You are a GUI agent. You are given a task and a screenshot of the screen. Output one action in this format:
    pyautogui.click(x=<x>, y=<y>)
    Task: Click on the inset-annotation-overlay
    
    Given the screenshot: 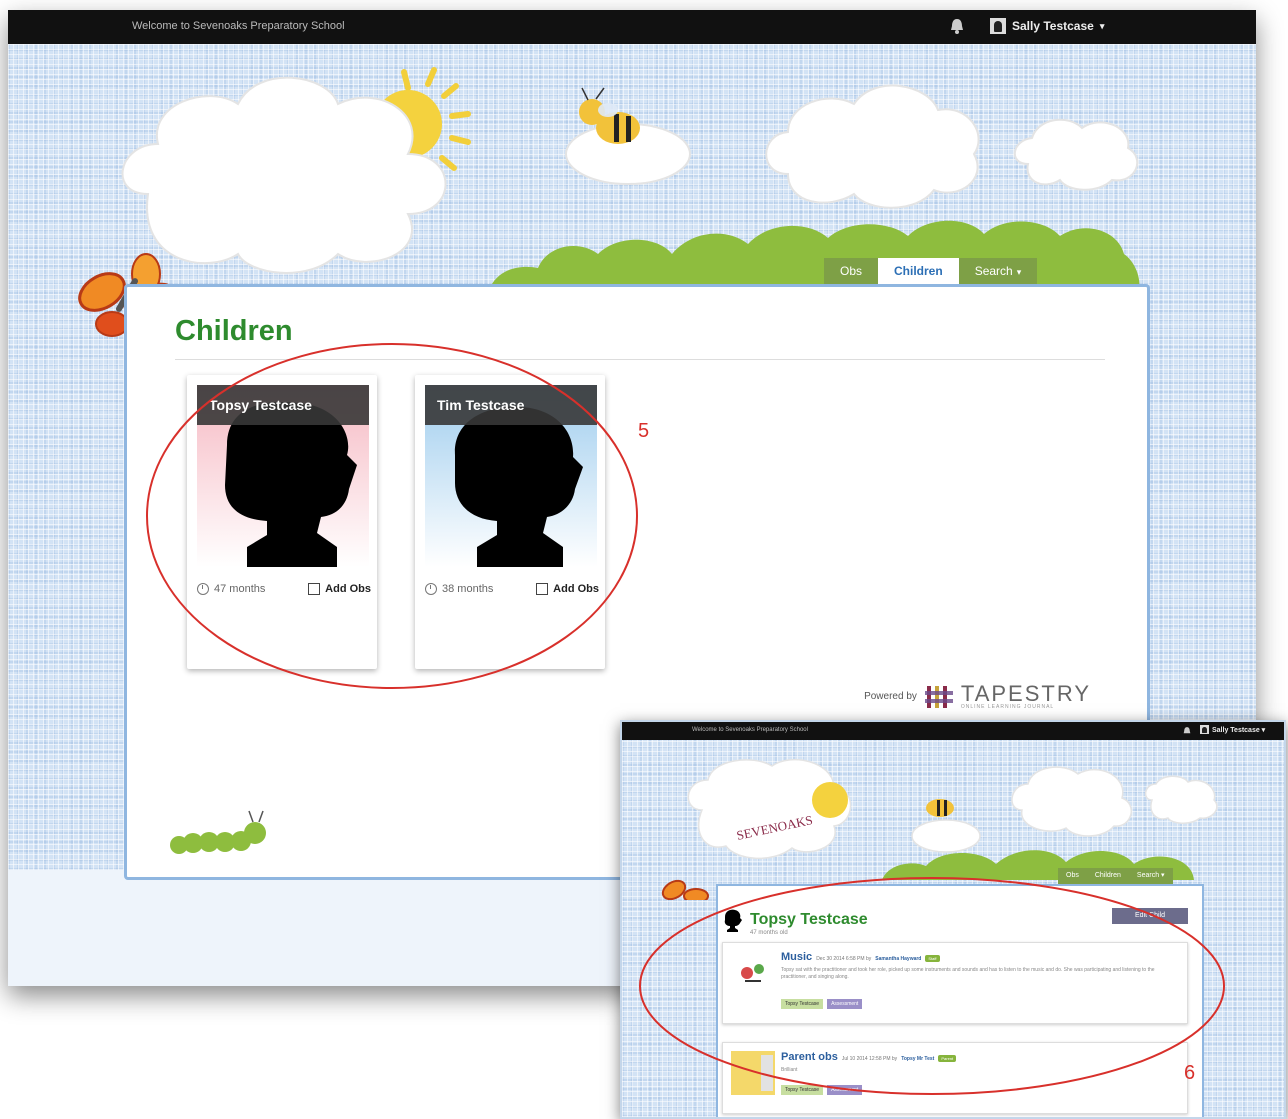 What is the action you would take?
    pyautogui.click(x=932, y=986)
    